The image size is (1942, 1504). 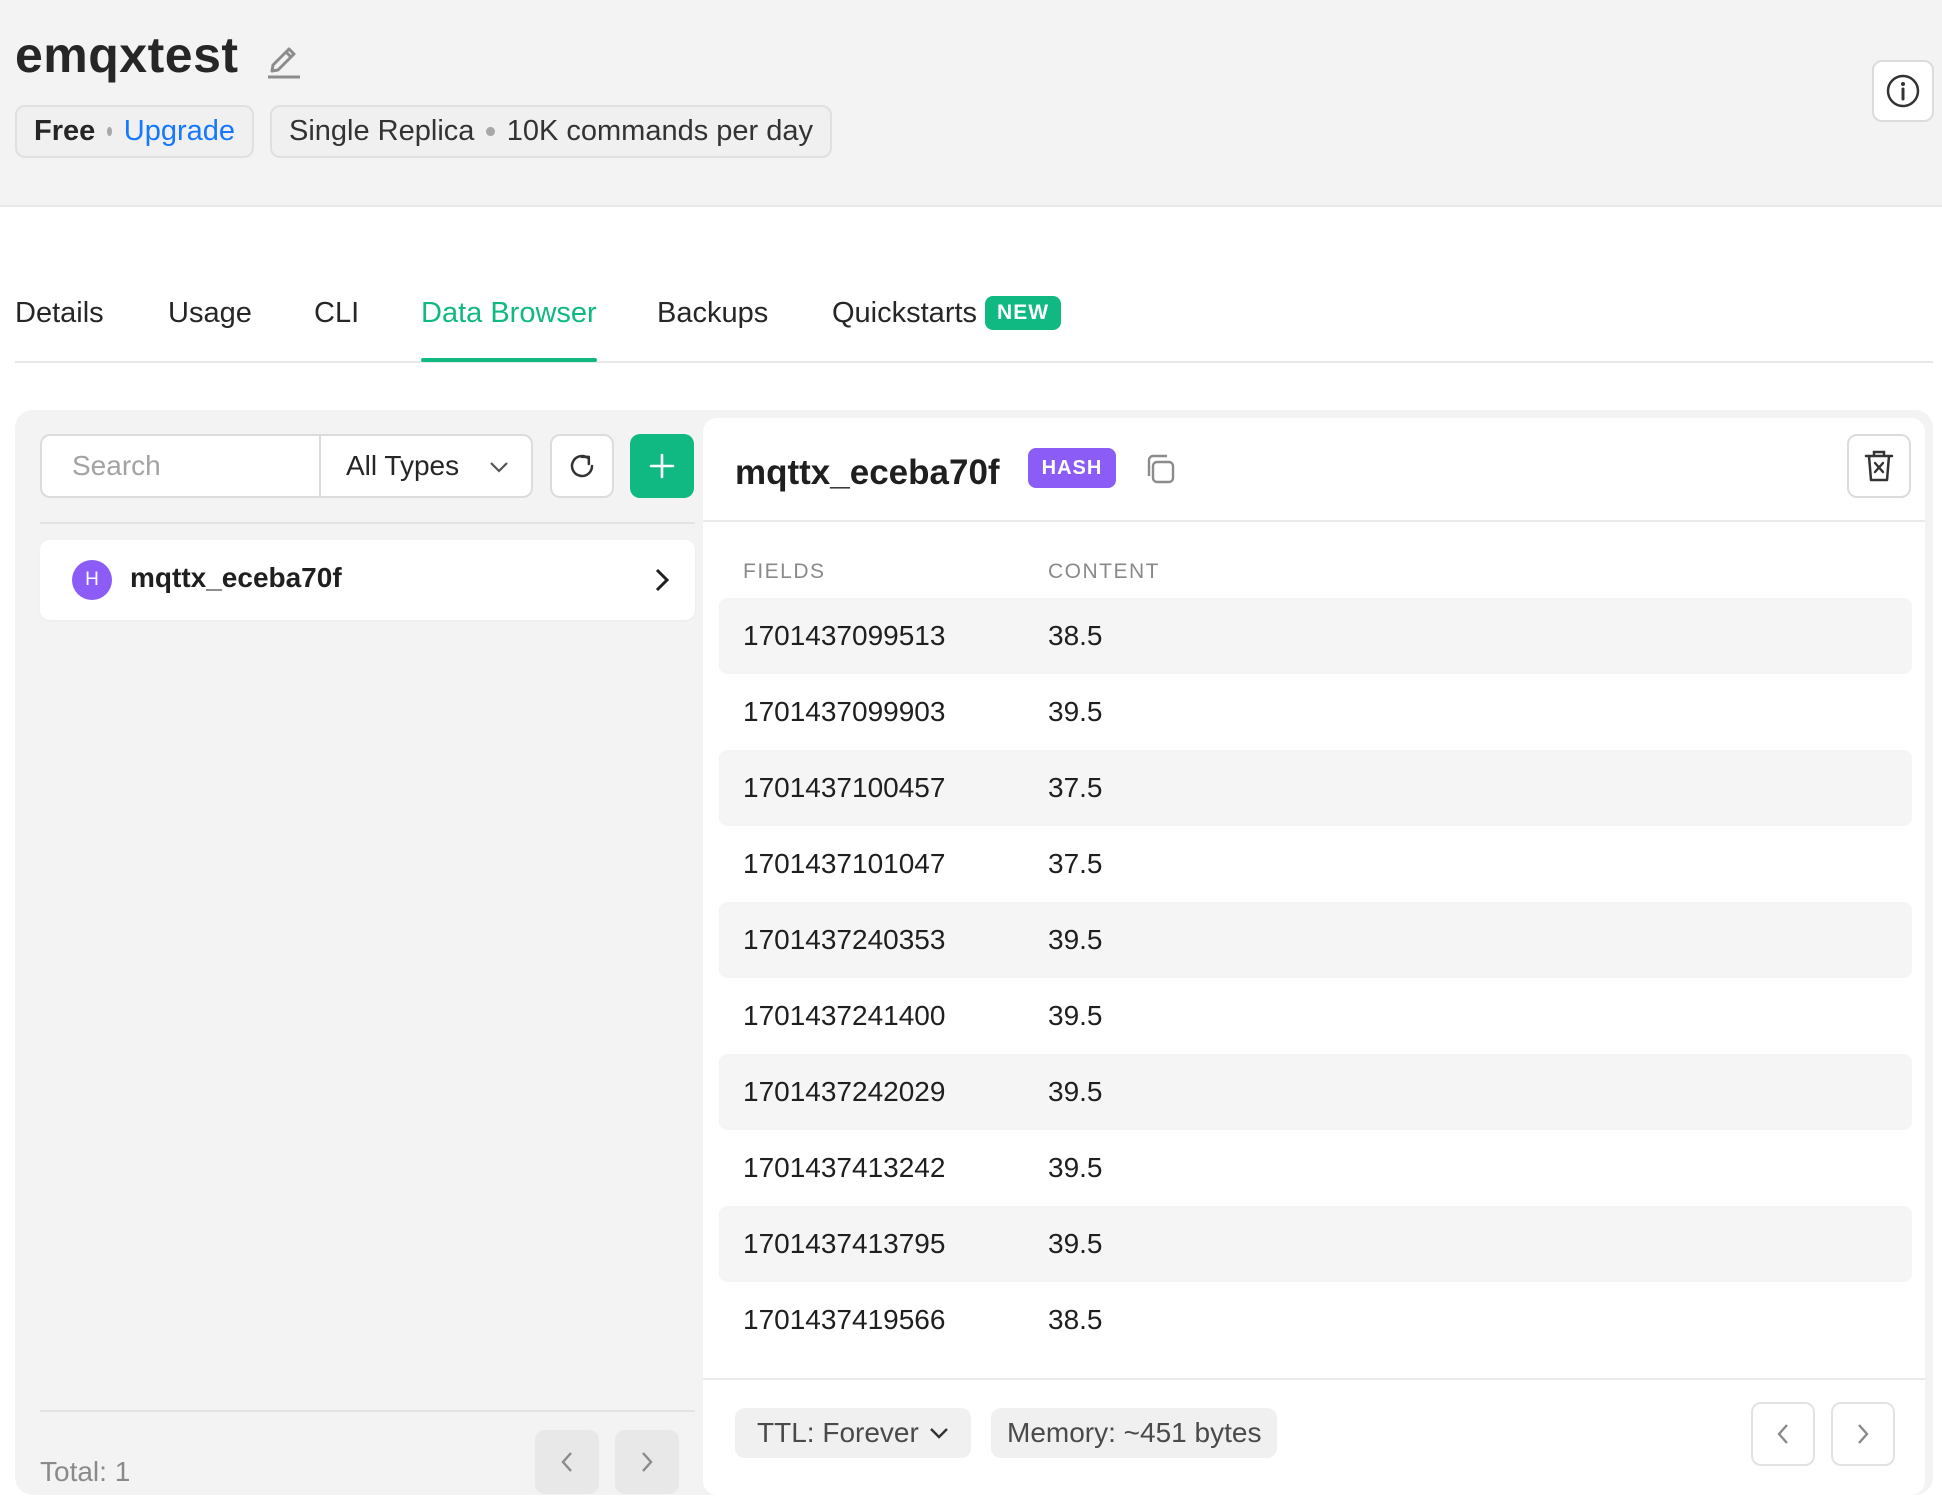 I want to click on table-row: 1701437242029 39.5, so click(x=1315, y=1092).